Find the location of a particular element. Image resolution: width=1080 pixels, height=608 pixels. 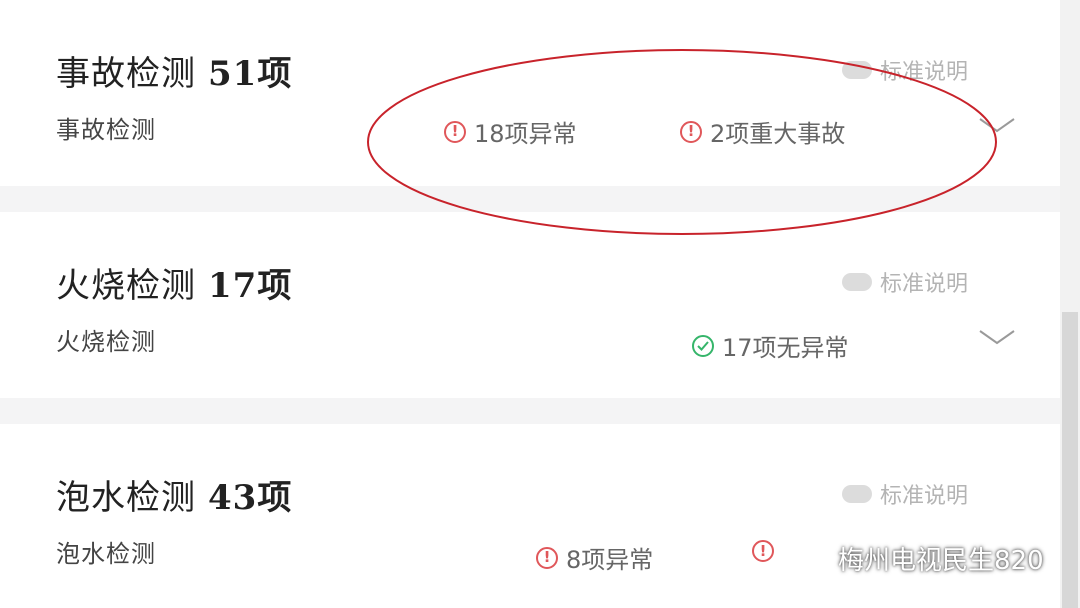

section-title: 事故检测 51项 is located at coordinates (174, 70).